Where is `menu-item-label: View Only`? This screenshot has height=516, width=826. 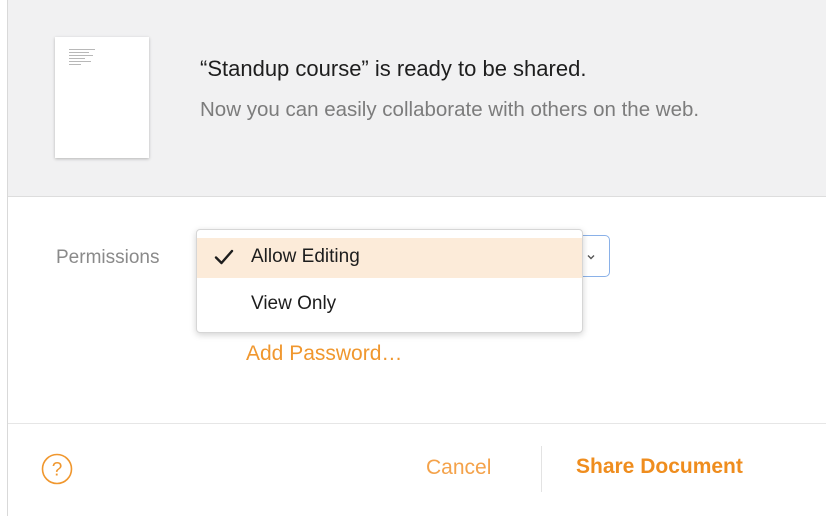 menu-item-label: View Only is located at coordinates (294, 303).